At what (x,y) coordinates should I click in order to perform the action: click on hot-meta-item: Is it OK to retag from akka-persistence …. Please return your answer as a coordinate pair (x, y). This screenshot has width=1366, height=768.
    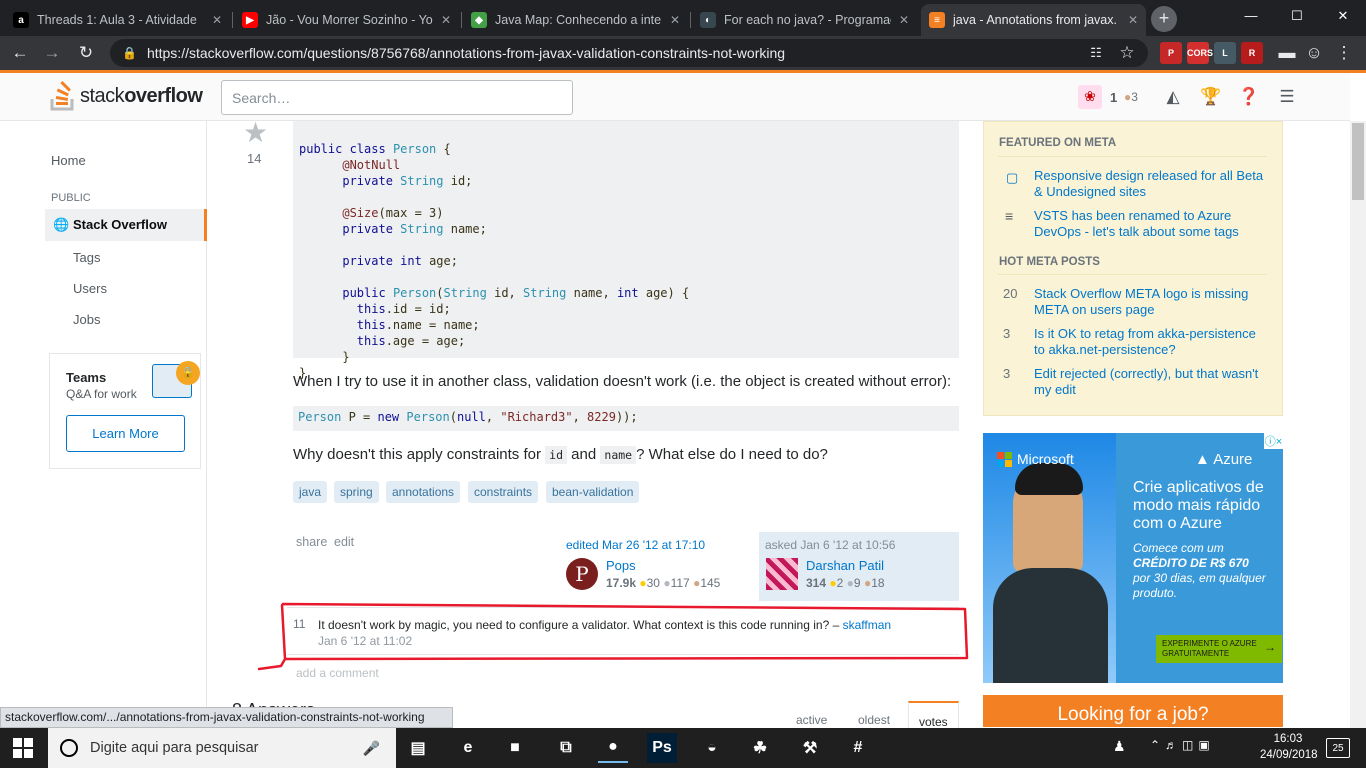
    Looking at the image, I should click on (1150, 342).